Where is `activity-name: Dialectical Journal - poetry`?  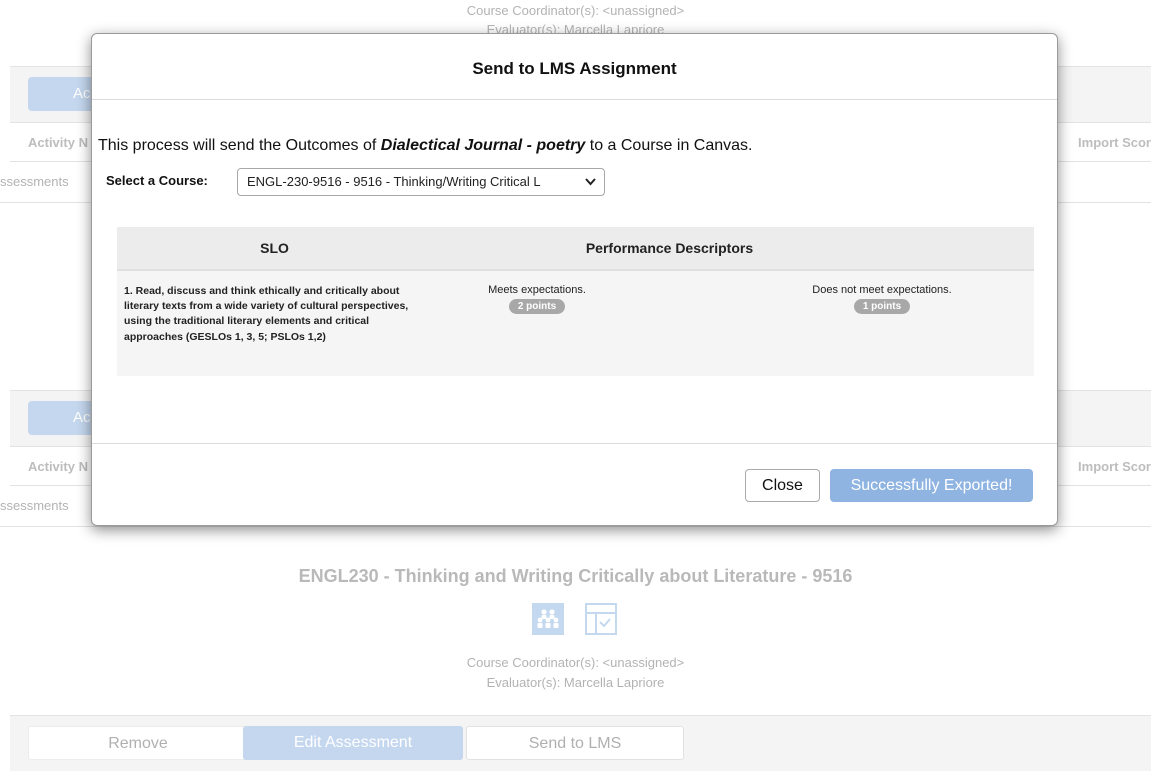
activity-name: Dialectical Journal - poetry is located at coordinates (483, 145).